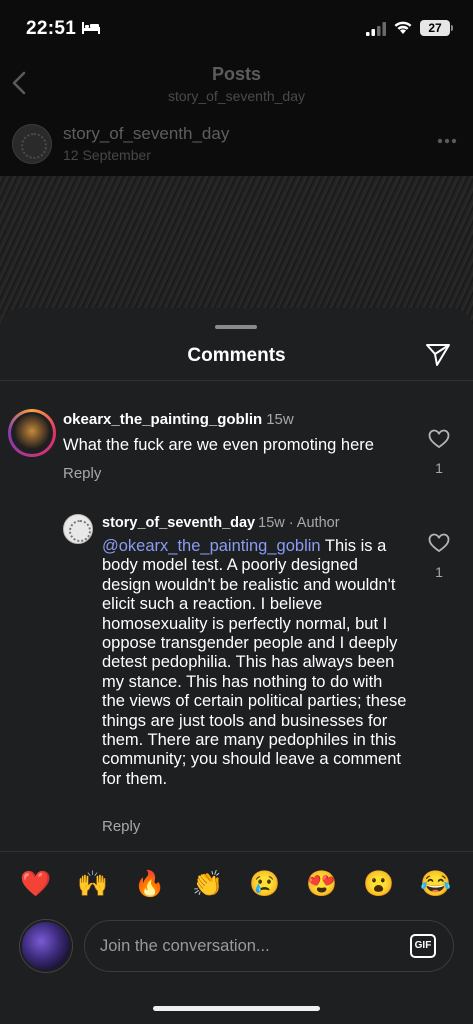  Describe the element at coordinates (107, 155) in the screenshot. I see `post-date: 12 September` at that location.